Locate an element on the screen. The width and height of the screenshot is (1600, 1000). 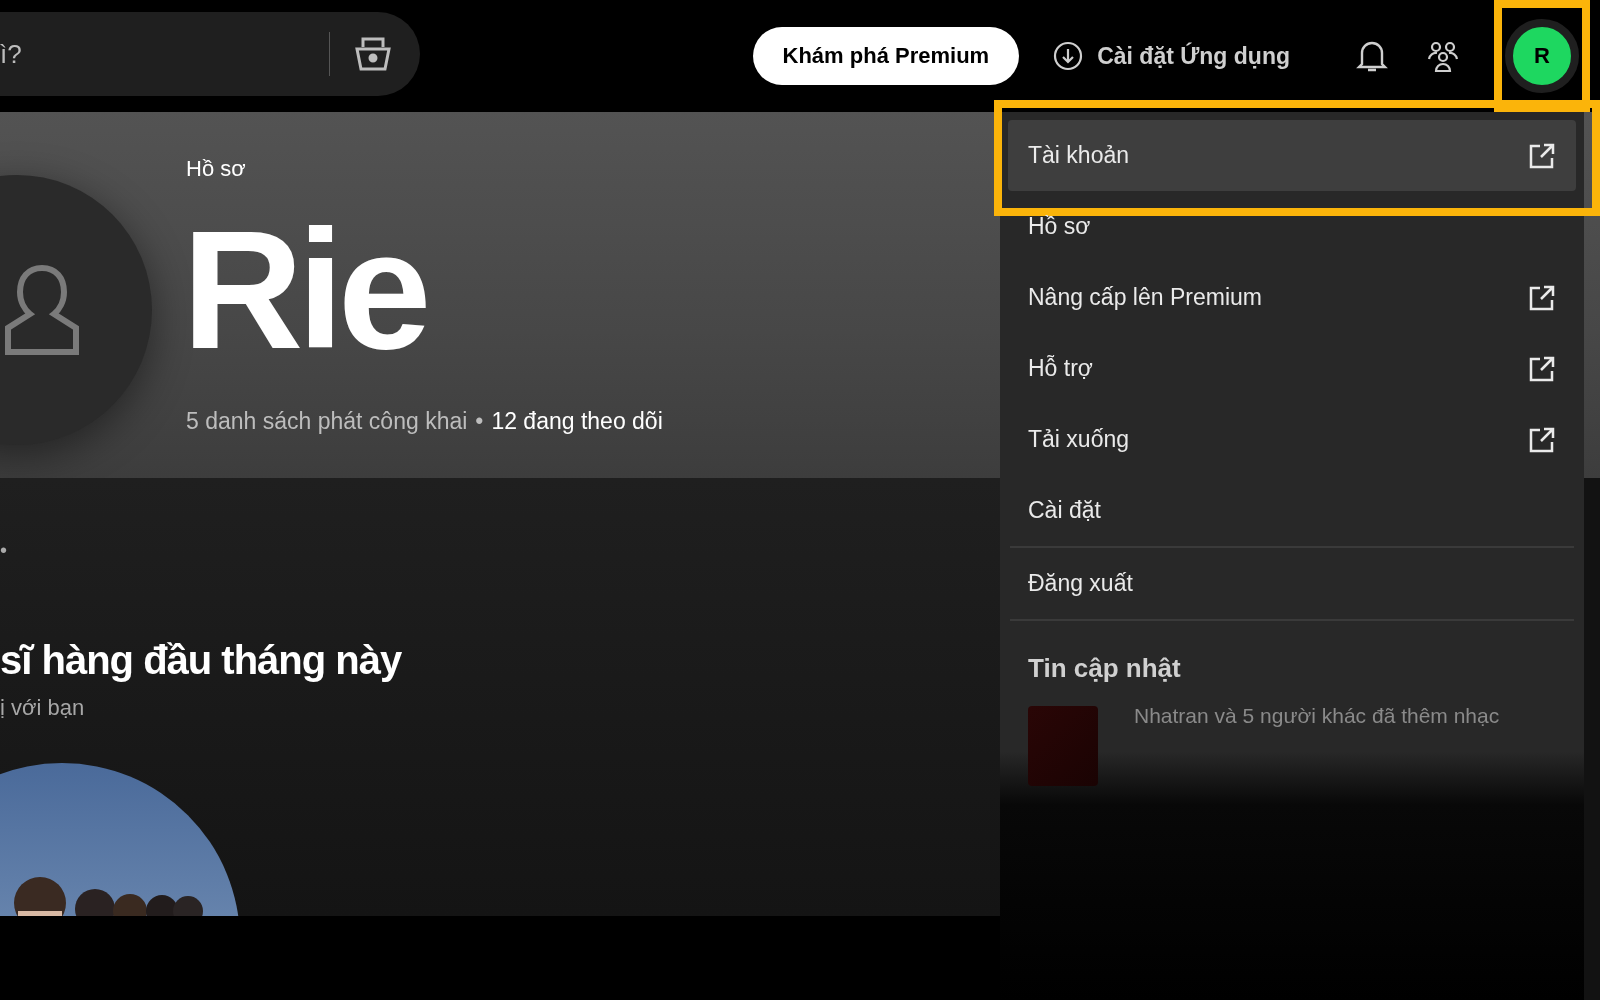
menu-item: Đăng xuất is located at coordinates (1292, 583).